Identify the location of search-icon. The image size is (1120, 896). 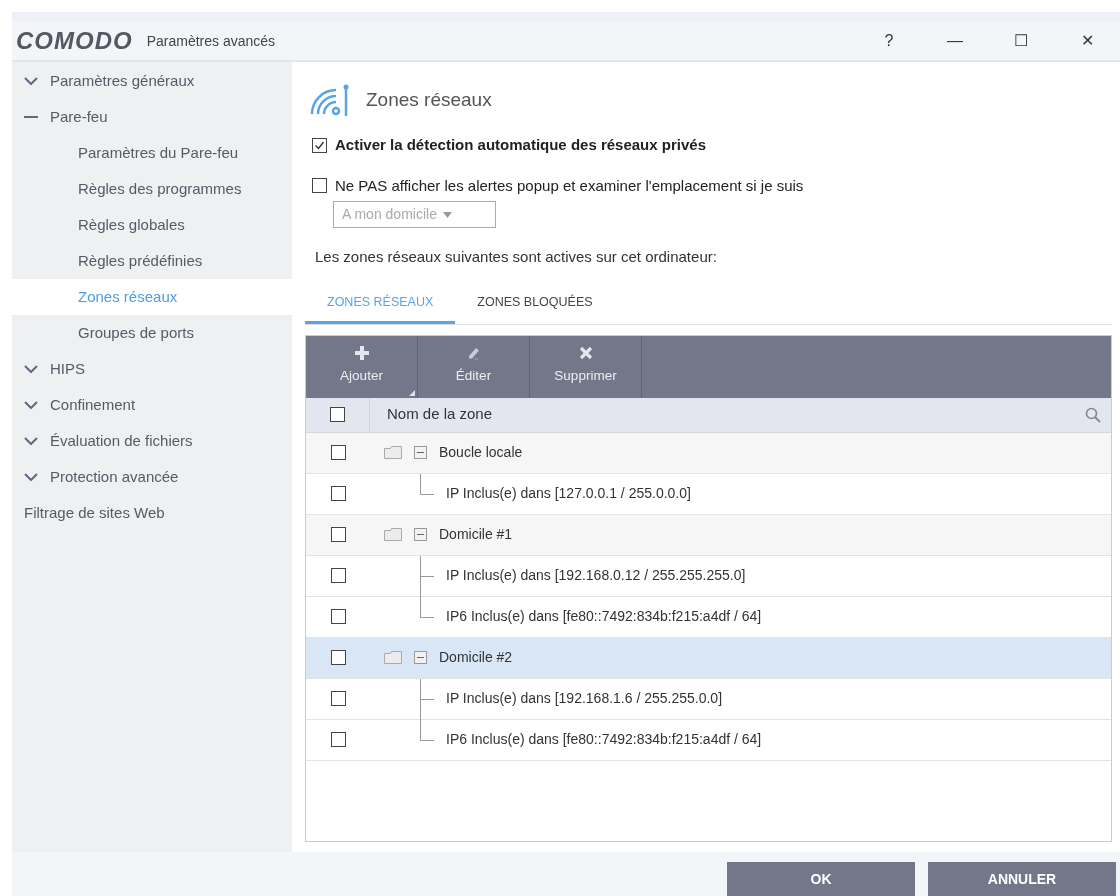
(1093, 414).